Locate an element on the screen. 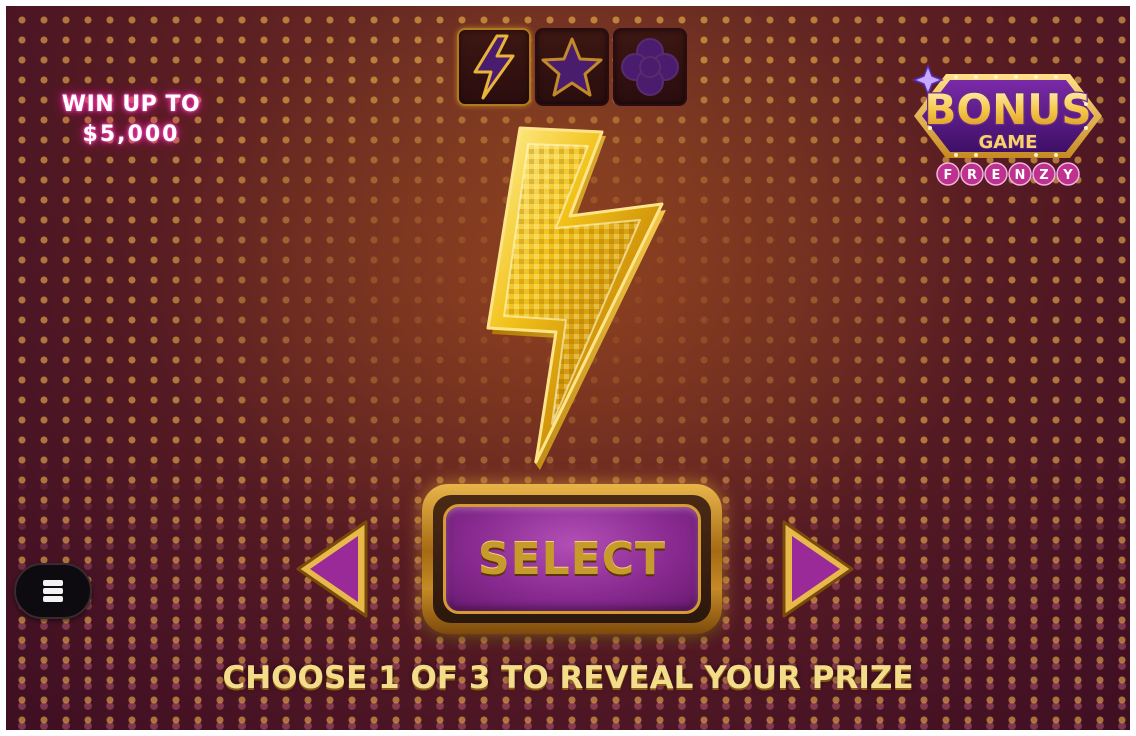 The image size is (1136, 736). logo-frenzy-letter: R is located at coordinates (972, 175).